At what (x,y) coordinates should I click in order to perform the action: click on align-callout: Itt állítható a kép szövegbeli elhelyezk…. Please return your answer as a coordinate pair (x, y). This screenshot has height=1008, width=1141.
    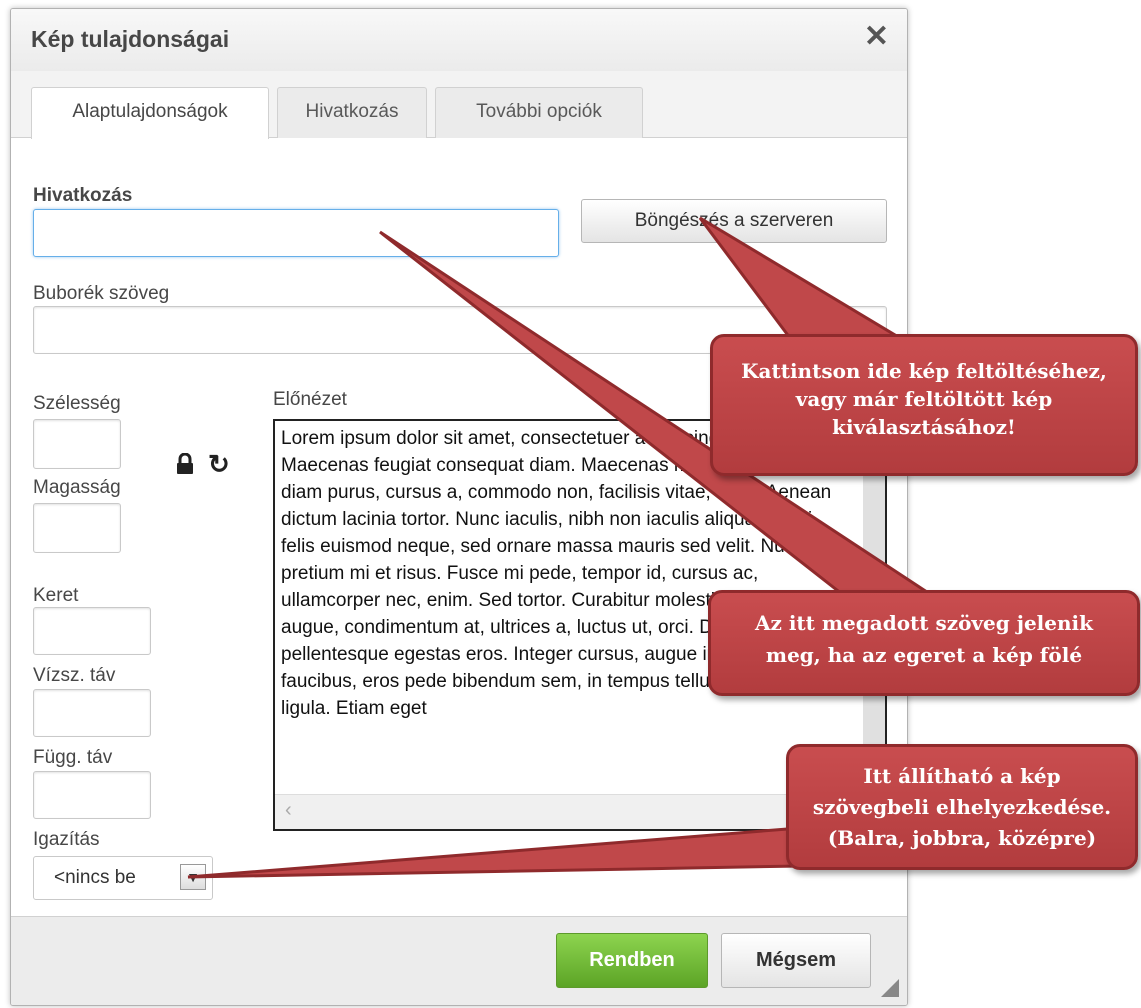
    Looking at the image, I should click on (962, 807).